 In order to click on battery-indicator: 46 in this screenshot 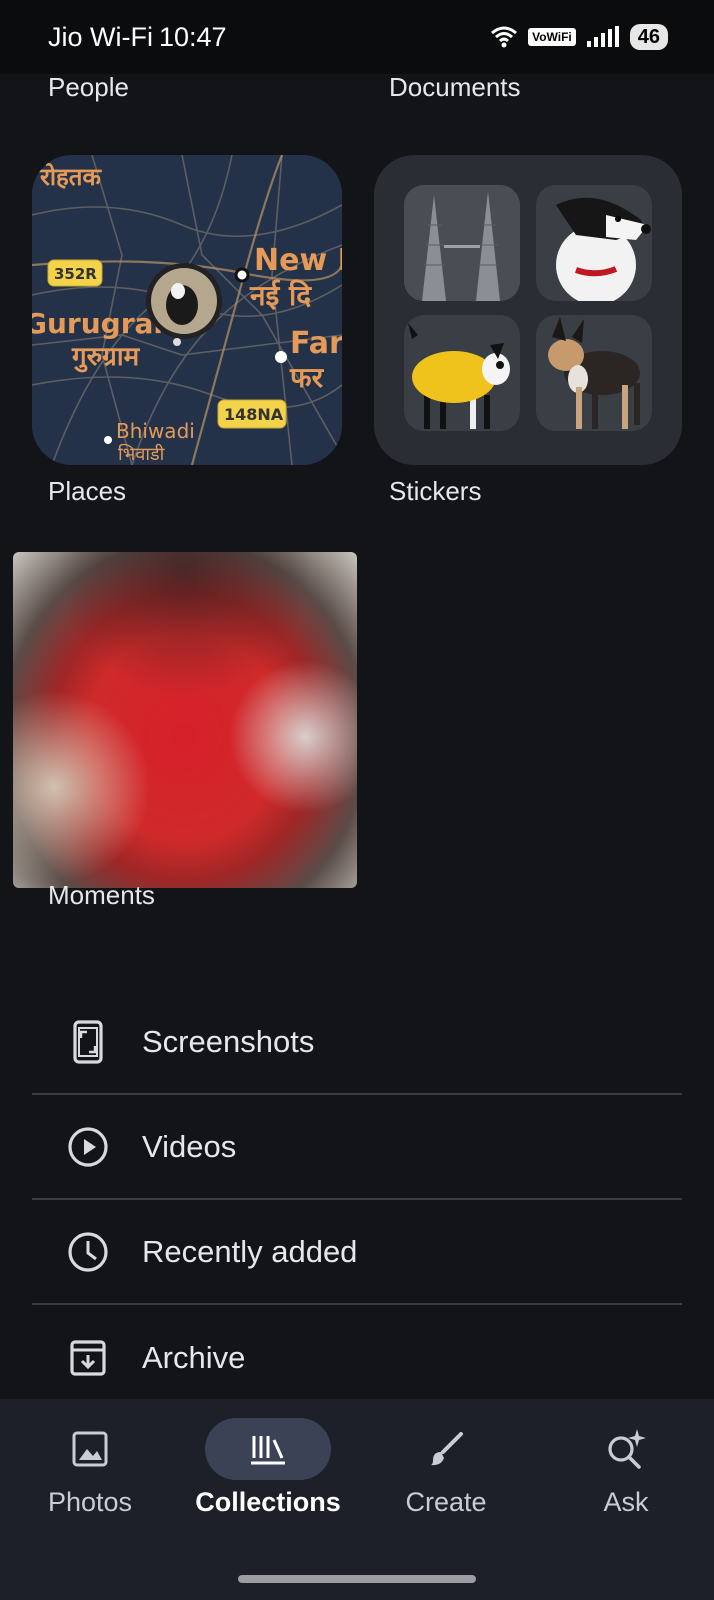, I will do `click(648, 37)`.